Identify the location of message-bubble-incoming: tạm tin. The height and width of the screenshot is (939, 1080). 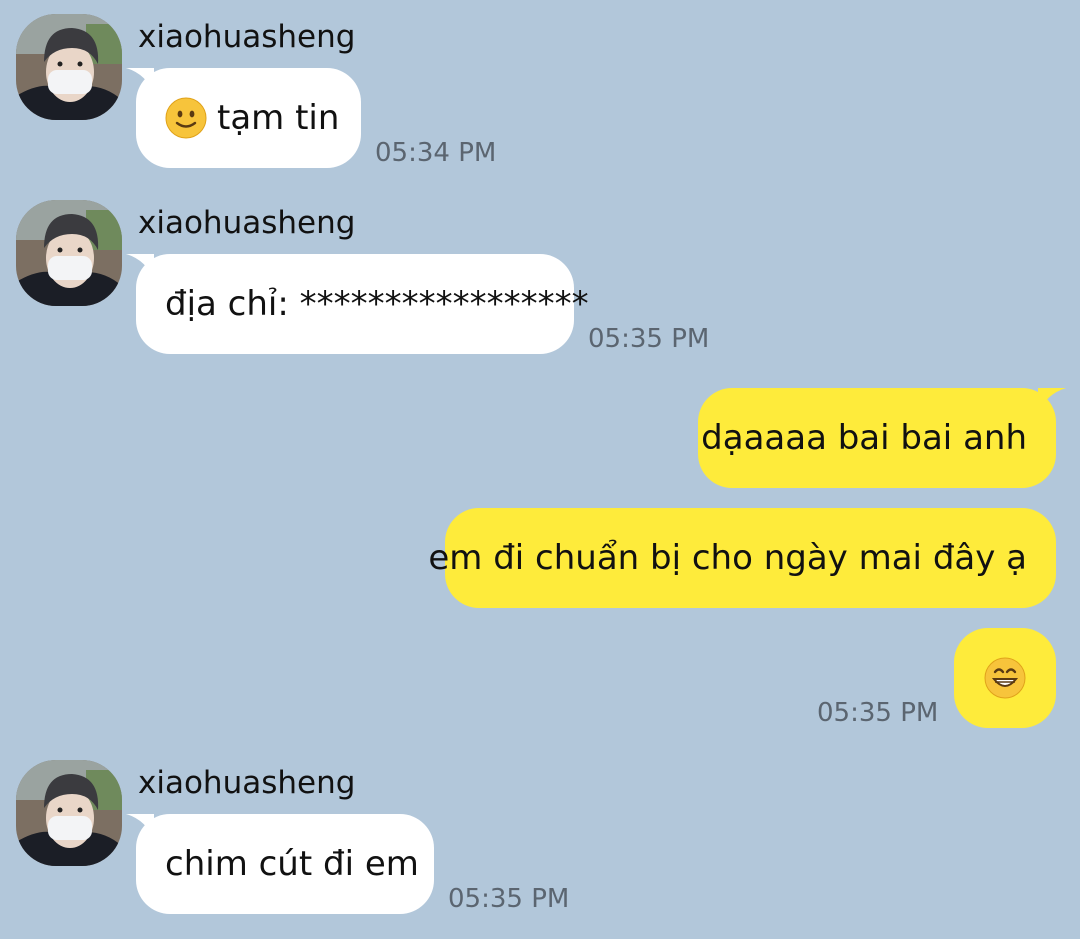
(243, 118).